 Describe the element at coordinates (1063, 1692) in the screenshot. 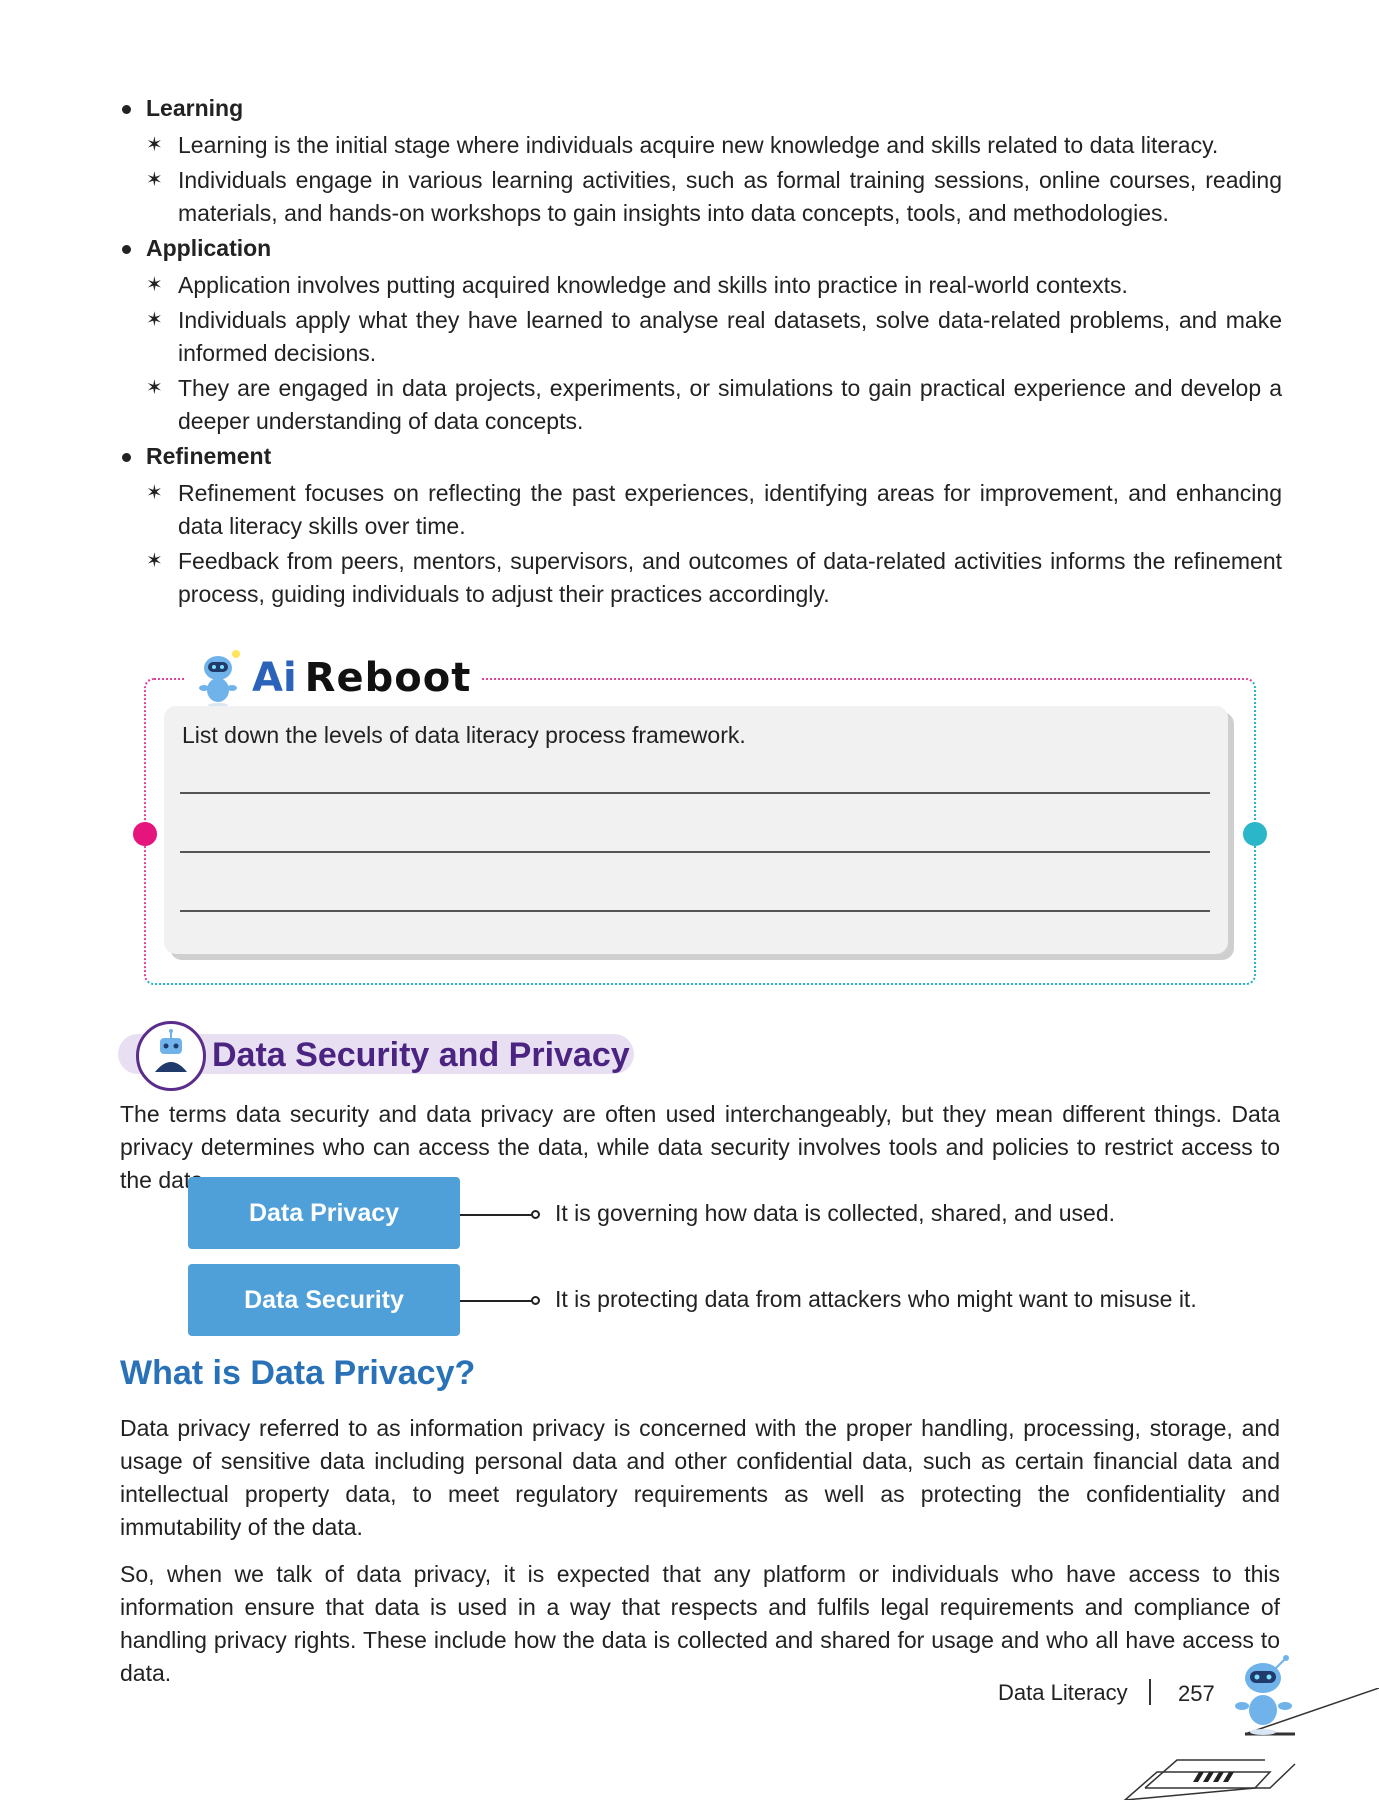

I see `footer-book-title: Data Literacy` at that location.